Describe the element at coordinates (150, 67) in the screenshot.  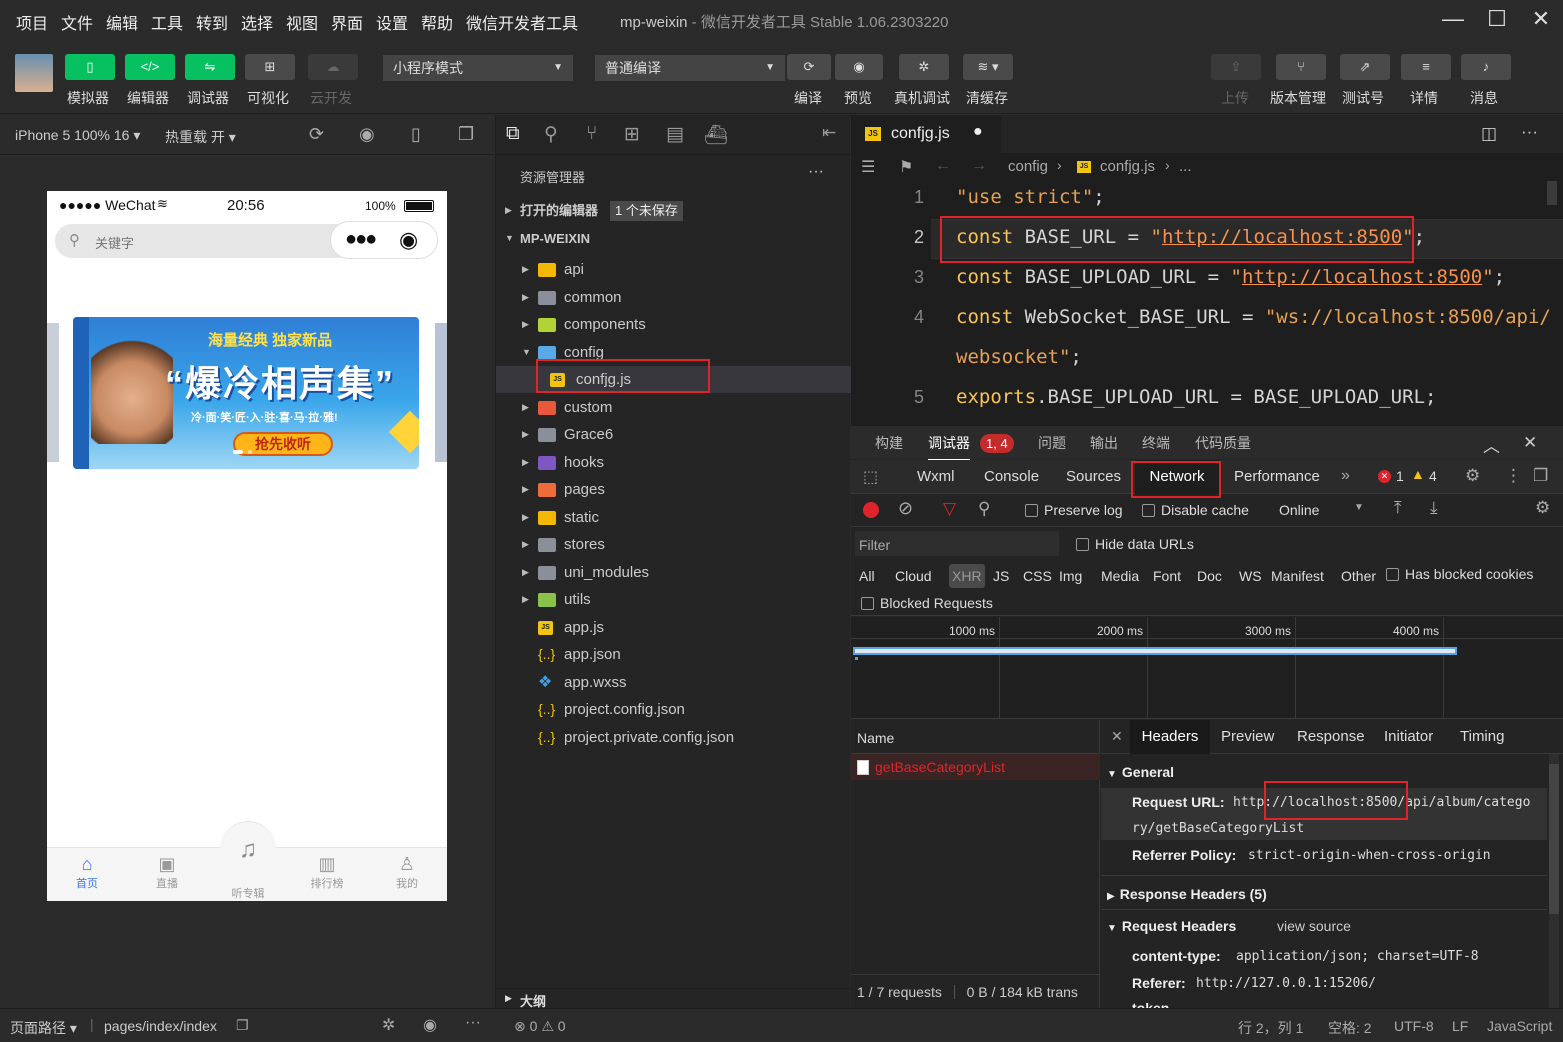
I see `editor-button: </>` at that location.